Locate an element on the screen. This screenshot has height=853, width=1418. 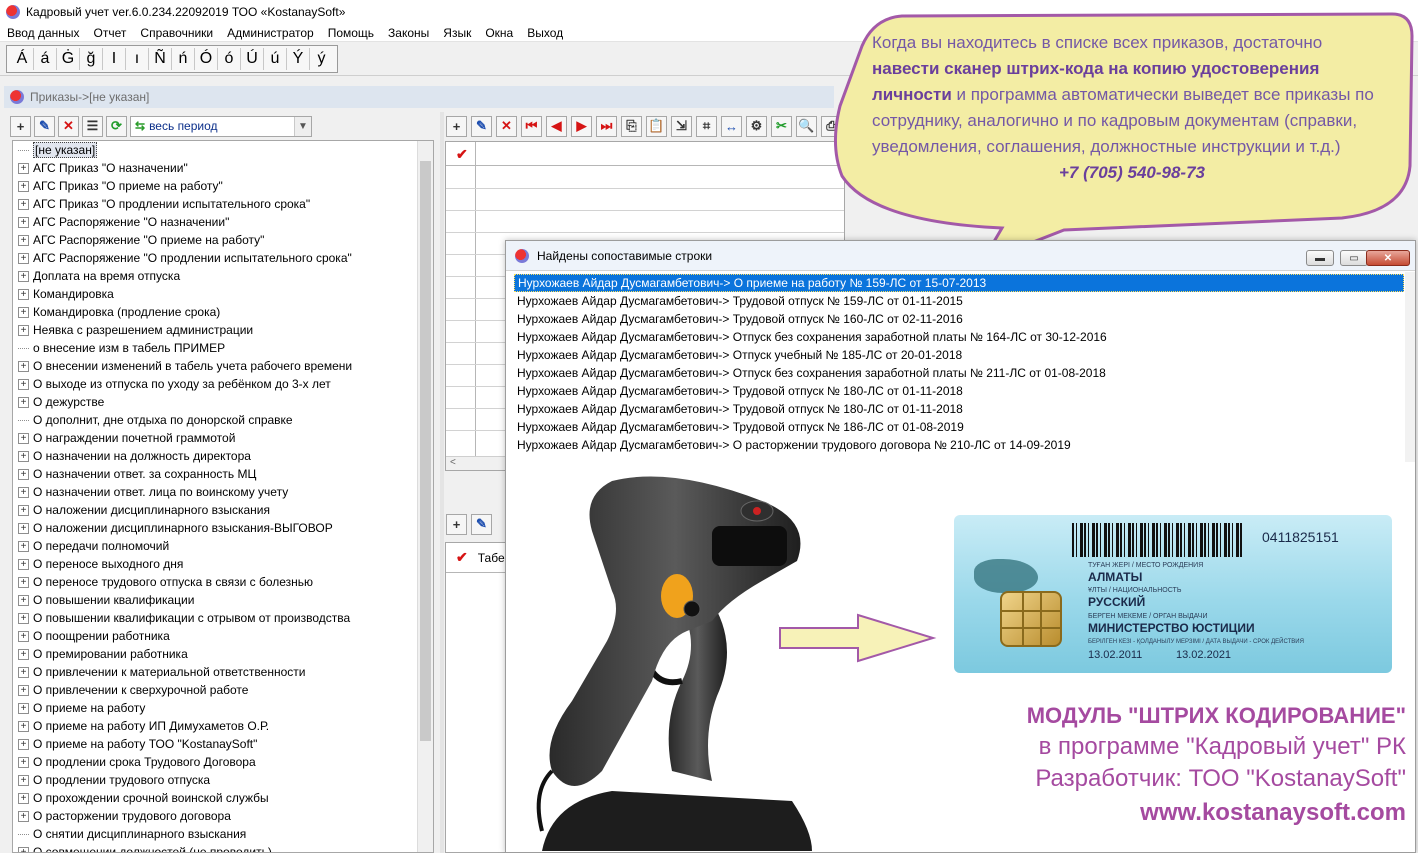
menu-item-windows: Окна is located at coordinates (499, 33).